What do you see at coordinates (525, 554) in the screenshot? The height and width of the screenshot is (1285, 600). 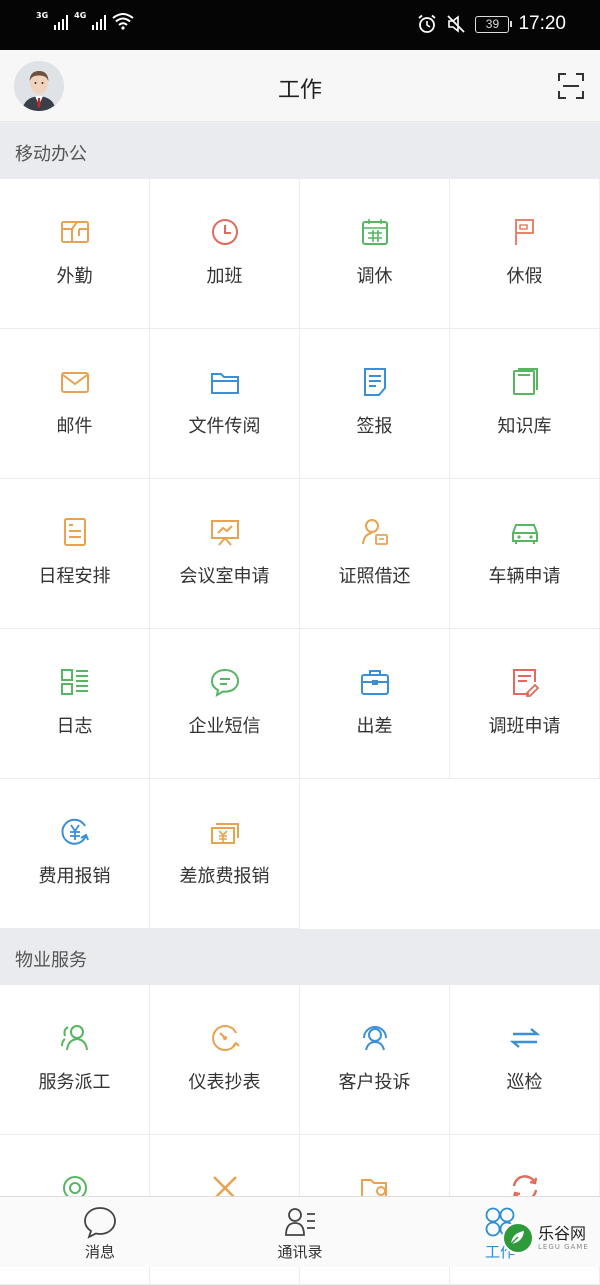 I see `app-vehicle-request: 车辆申请` at bounding box center [525, 554].